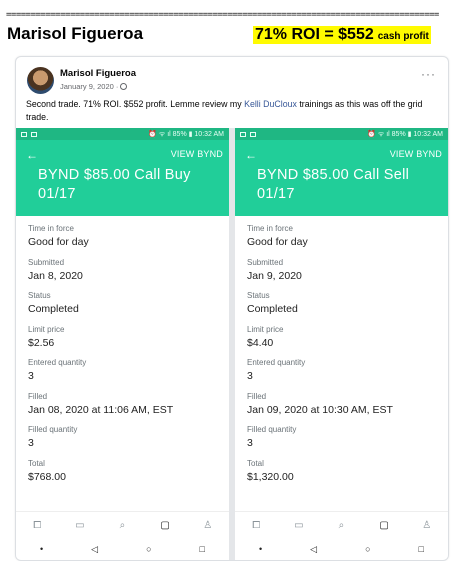  I want to click on detail-value: $4.40, so click(260, 342).